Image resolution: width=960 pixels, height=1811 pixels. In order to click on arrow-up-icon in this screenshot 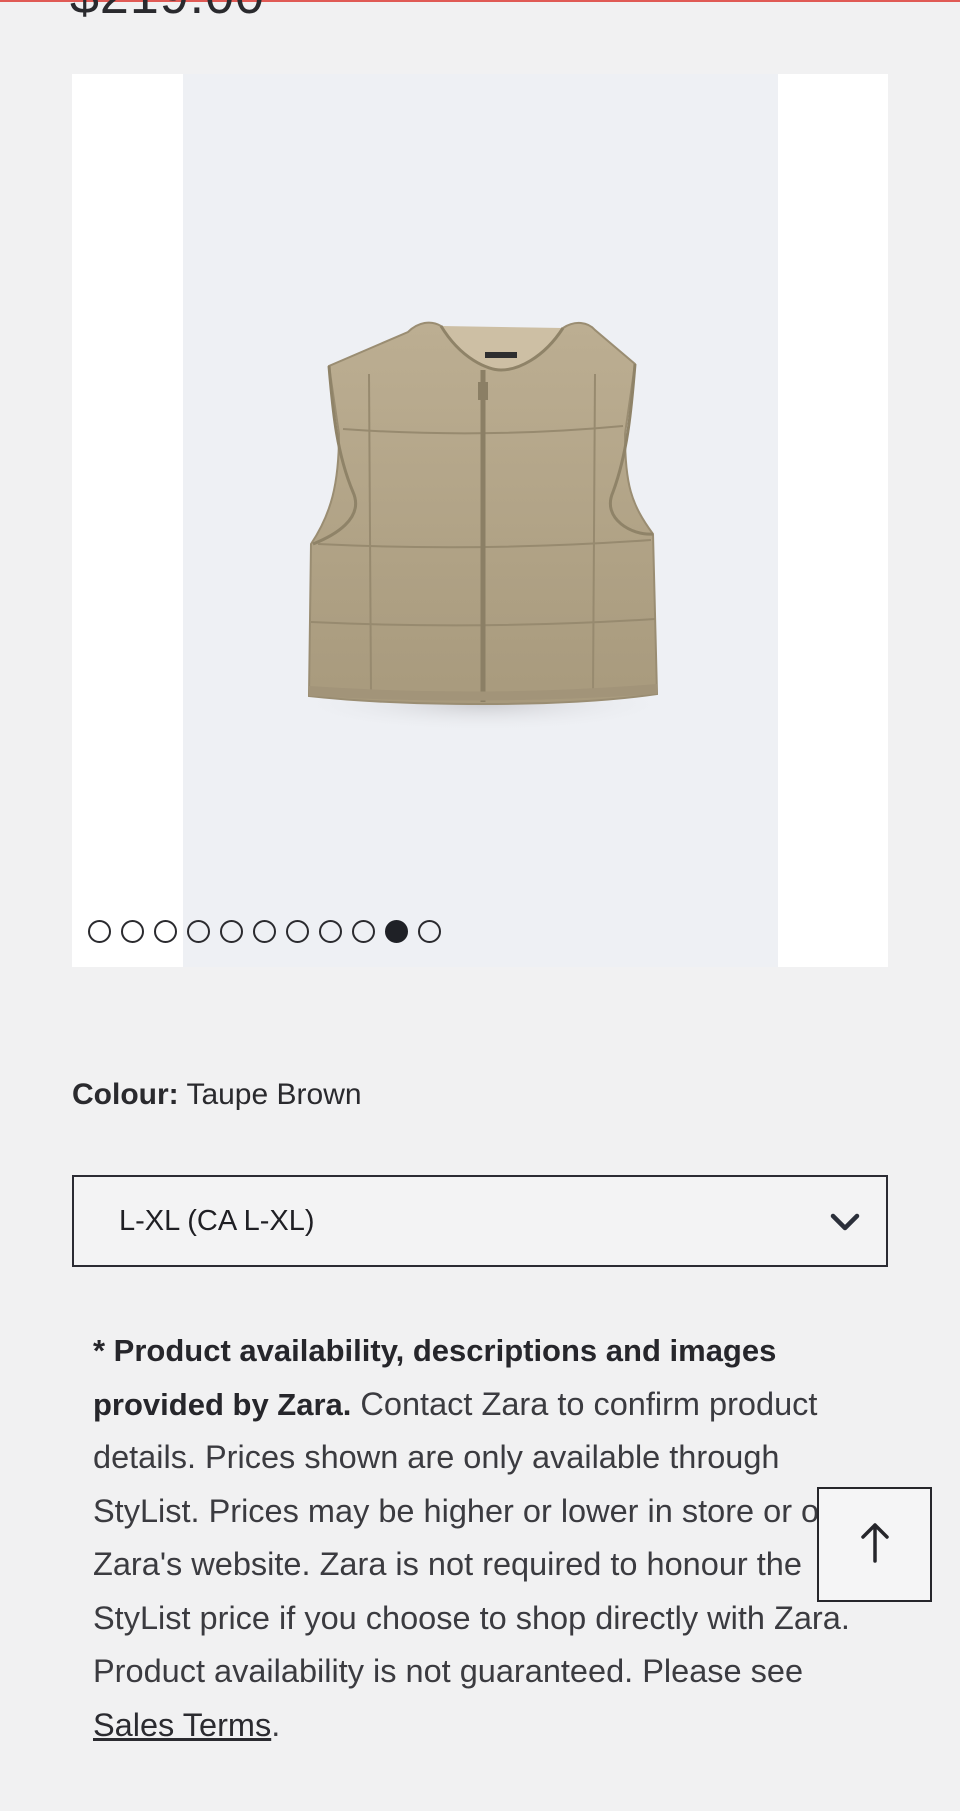, I will do `click(875, 1544)`.